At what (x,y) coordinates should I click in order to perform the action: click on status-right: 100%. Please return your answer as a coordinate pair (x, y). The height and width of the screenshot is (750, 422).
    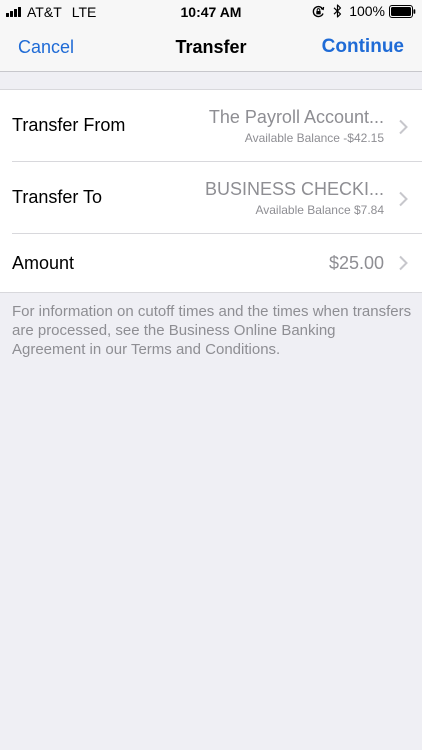
    Looking at the image, I should click on (364, 11).